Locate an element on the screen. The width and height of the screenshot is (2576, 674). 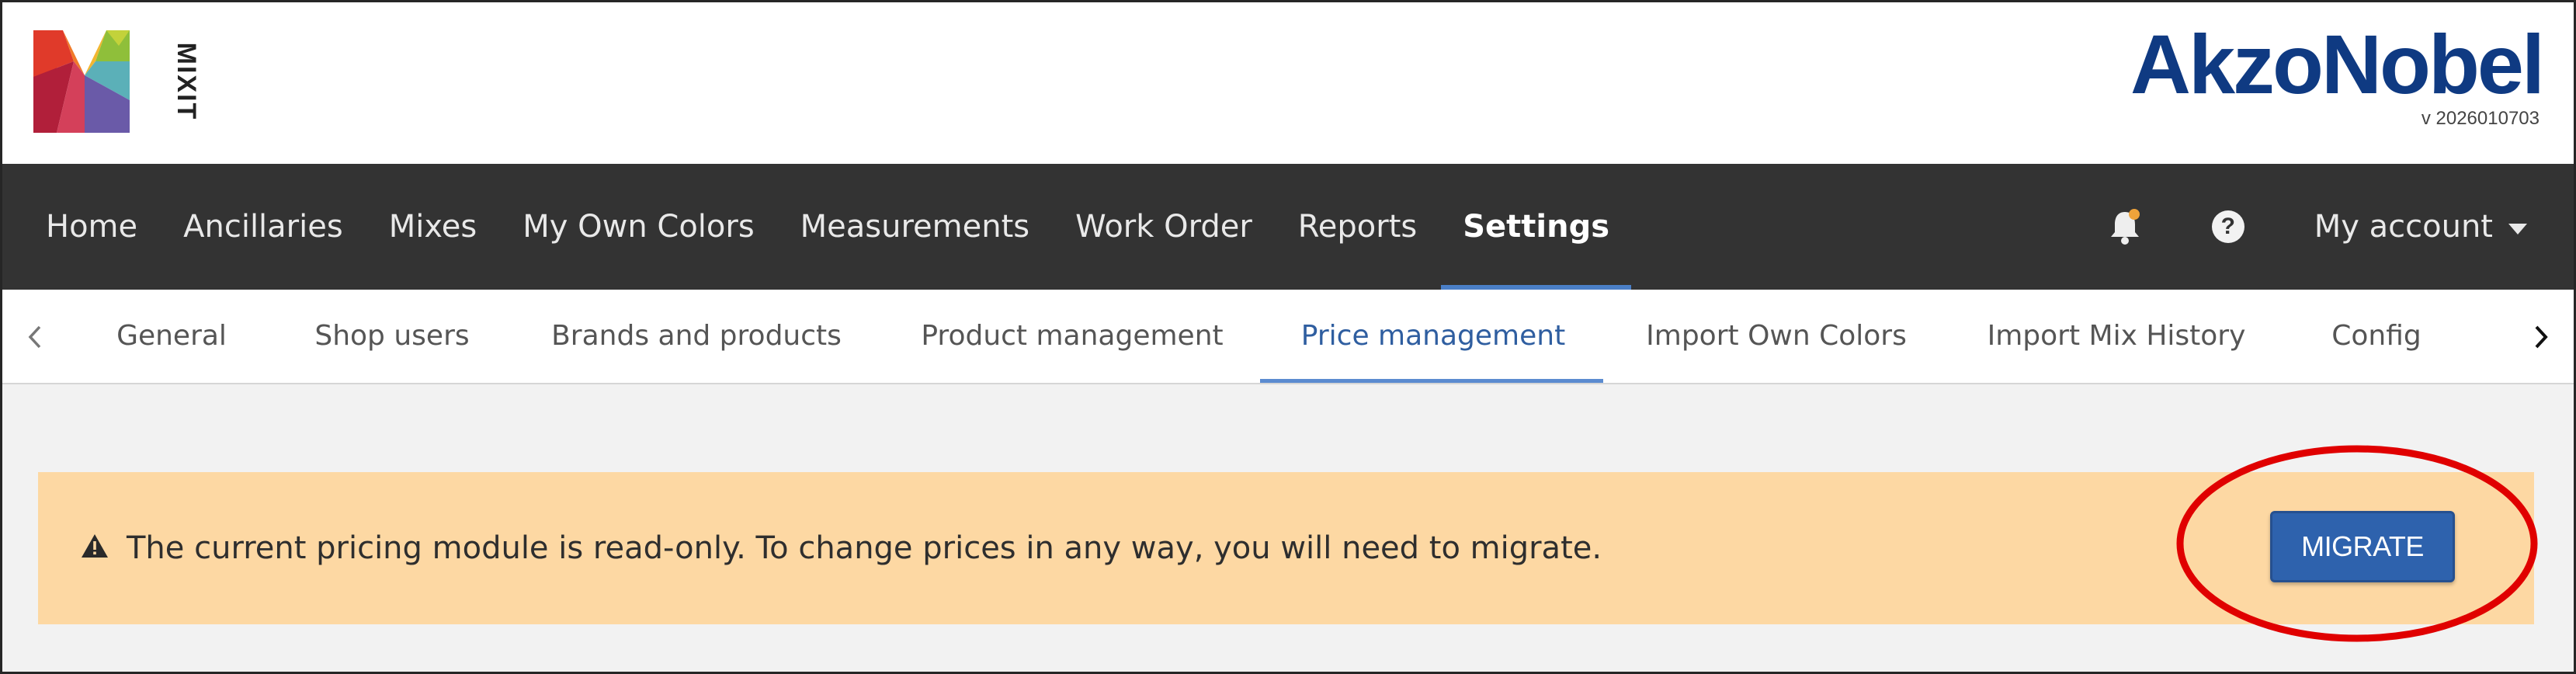
tab-import-own-colors: Import Own Colors is located at coordinates (1776, 337).